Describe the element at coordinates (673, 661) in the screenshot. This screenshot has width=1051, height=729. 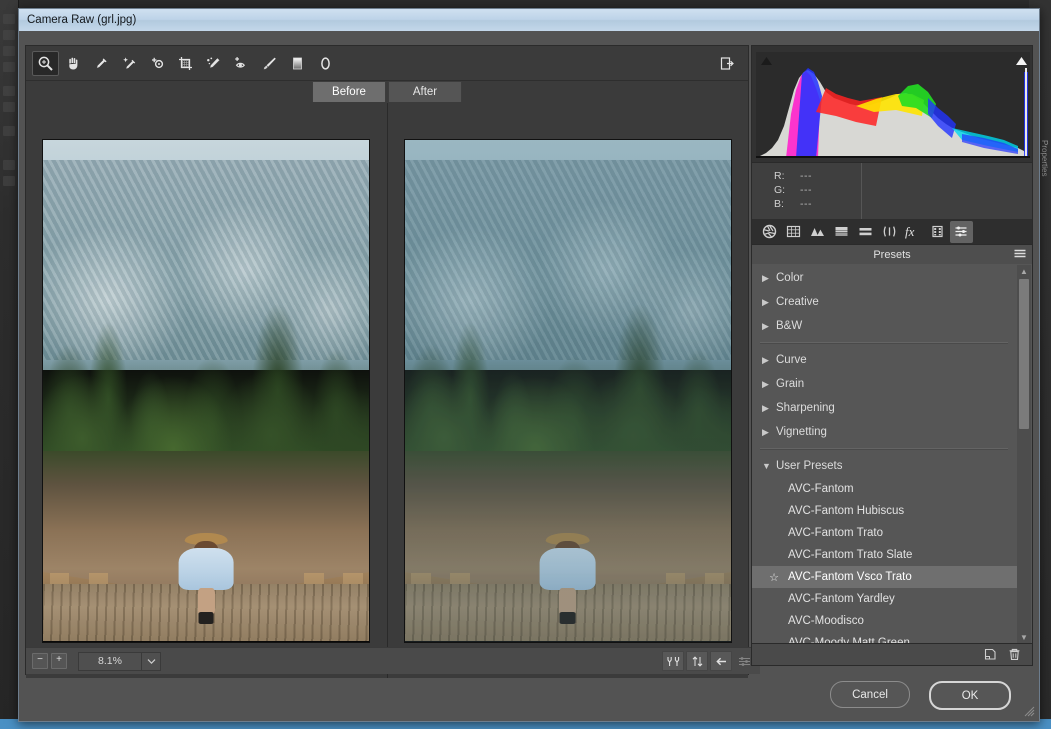
I see `preview-mode-button` at that location.